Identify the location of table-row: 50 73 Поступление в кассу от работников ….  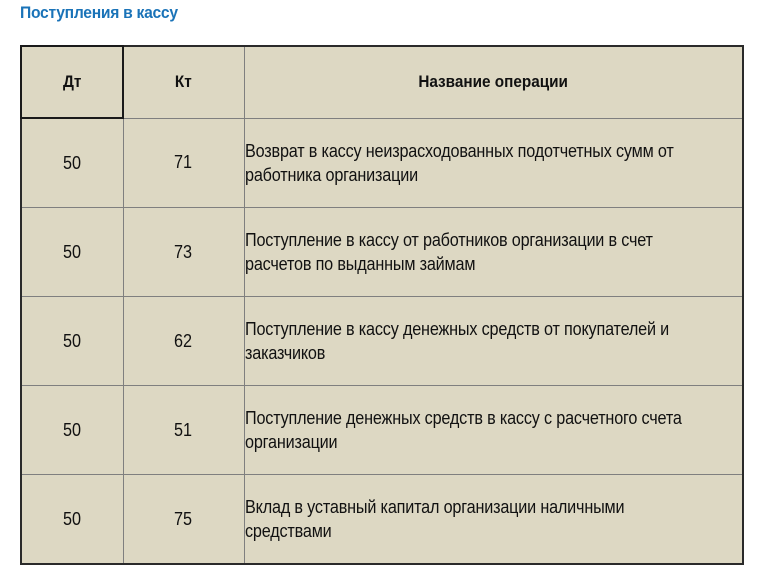
(382, 252).